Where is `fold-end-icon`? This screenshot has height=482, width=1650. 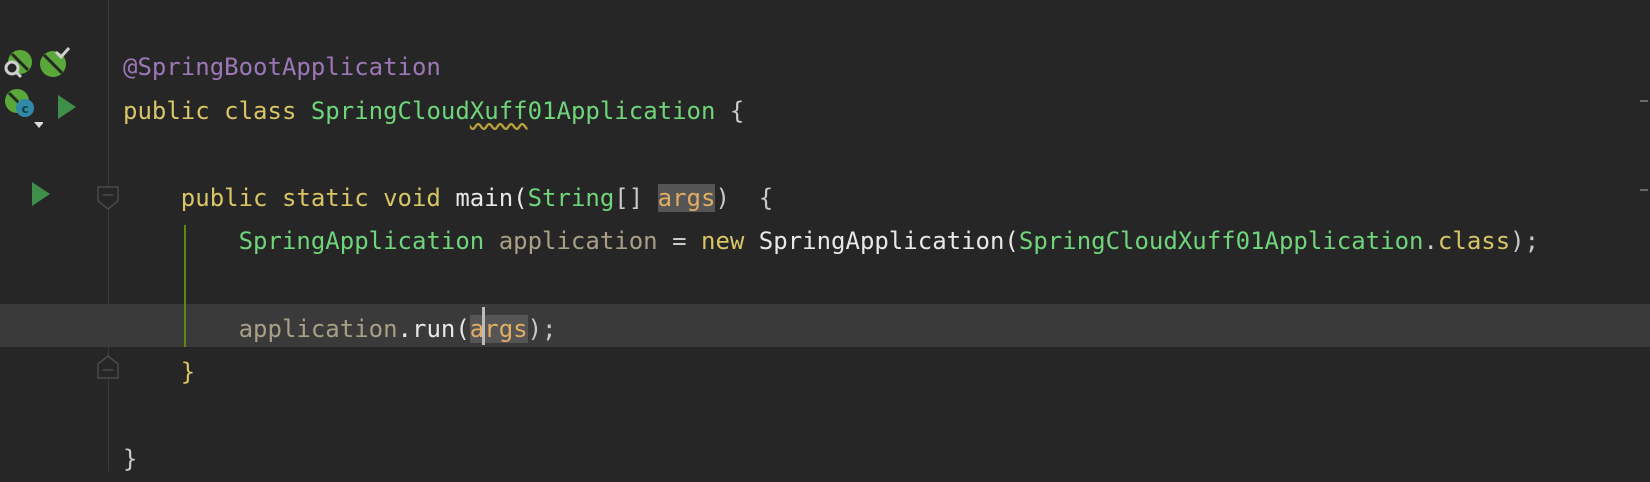
fold-end-icon is located at coordinates (108, 367).